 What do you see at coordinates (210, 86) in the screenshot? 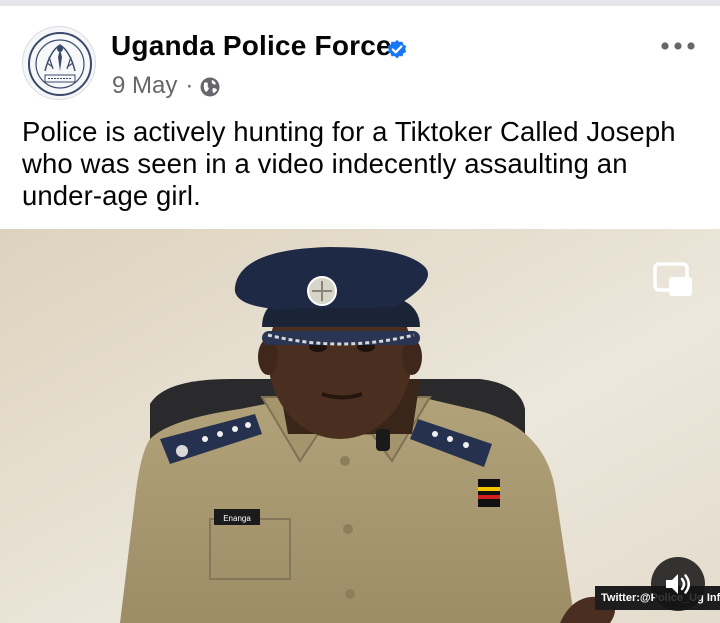
I see `globe-icon` at bounding box center [210, 86].